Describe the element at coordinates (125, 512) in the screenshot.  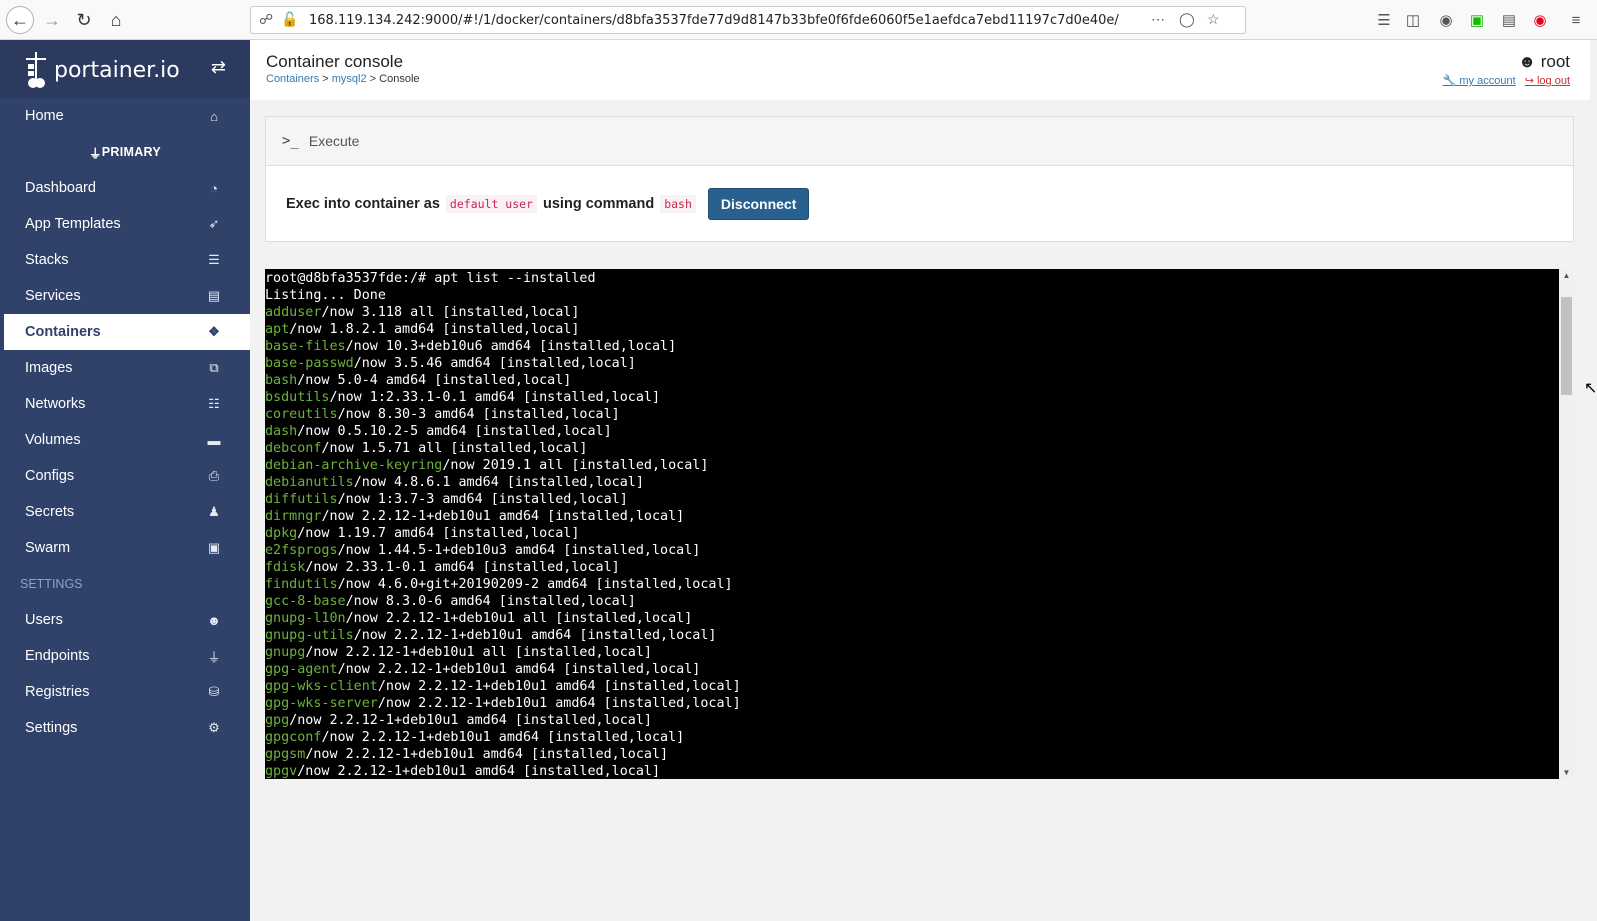
I see `sidebar-item-secrets: Secrets ♟` at that location.